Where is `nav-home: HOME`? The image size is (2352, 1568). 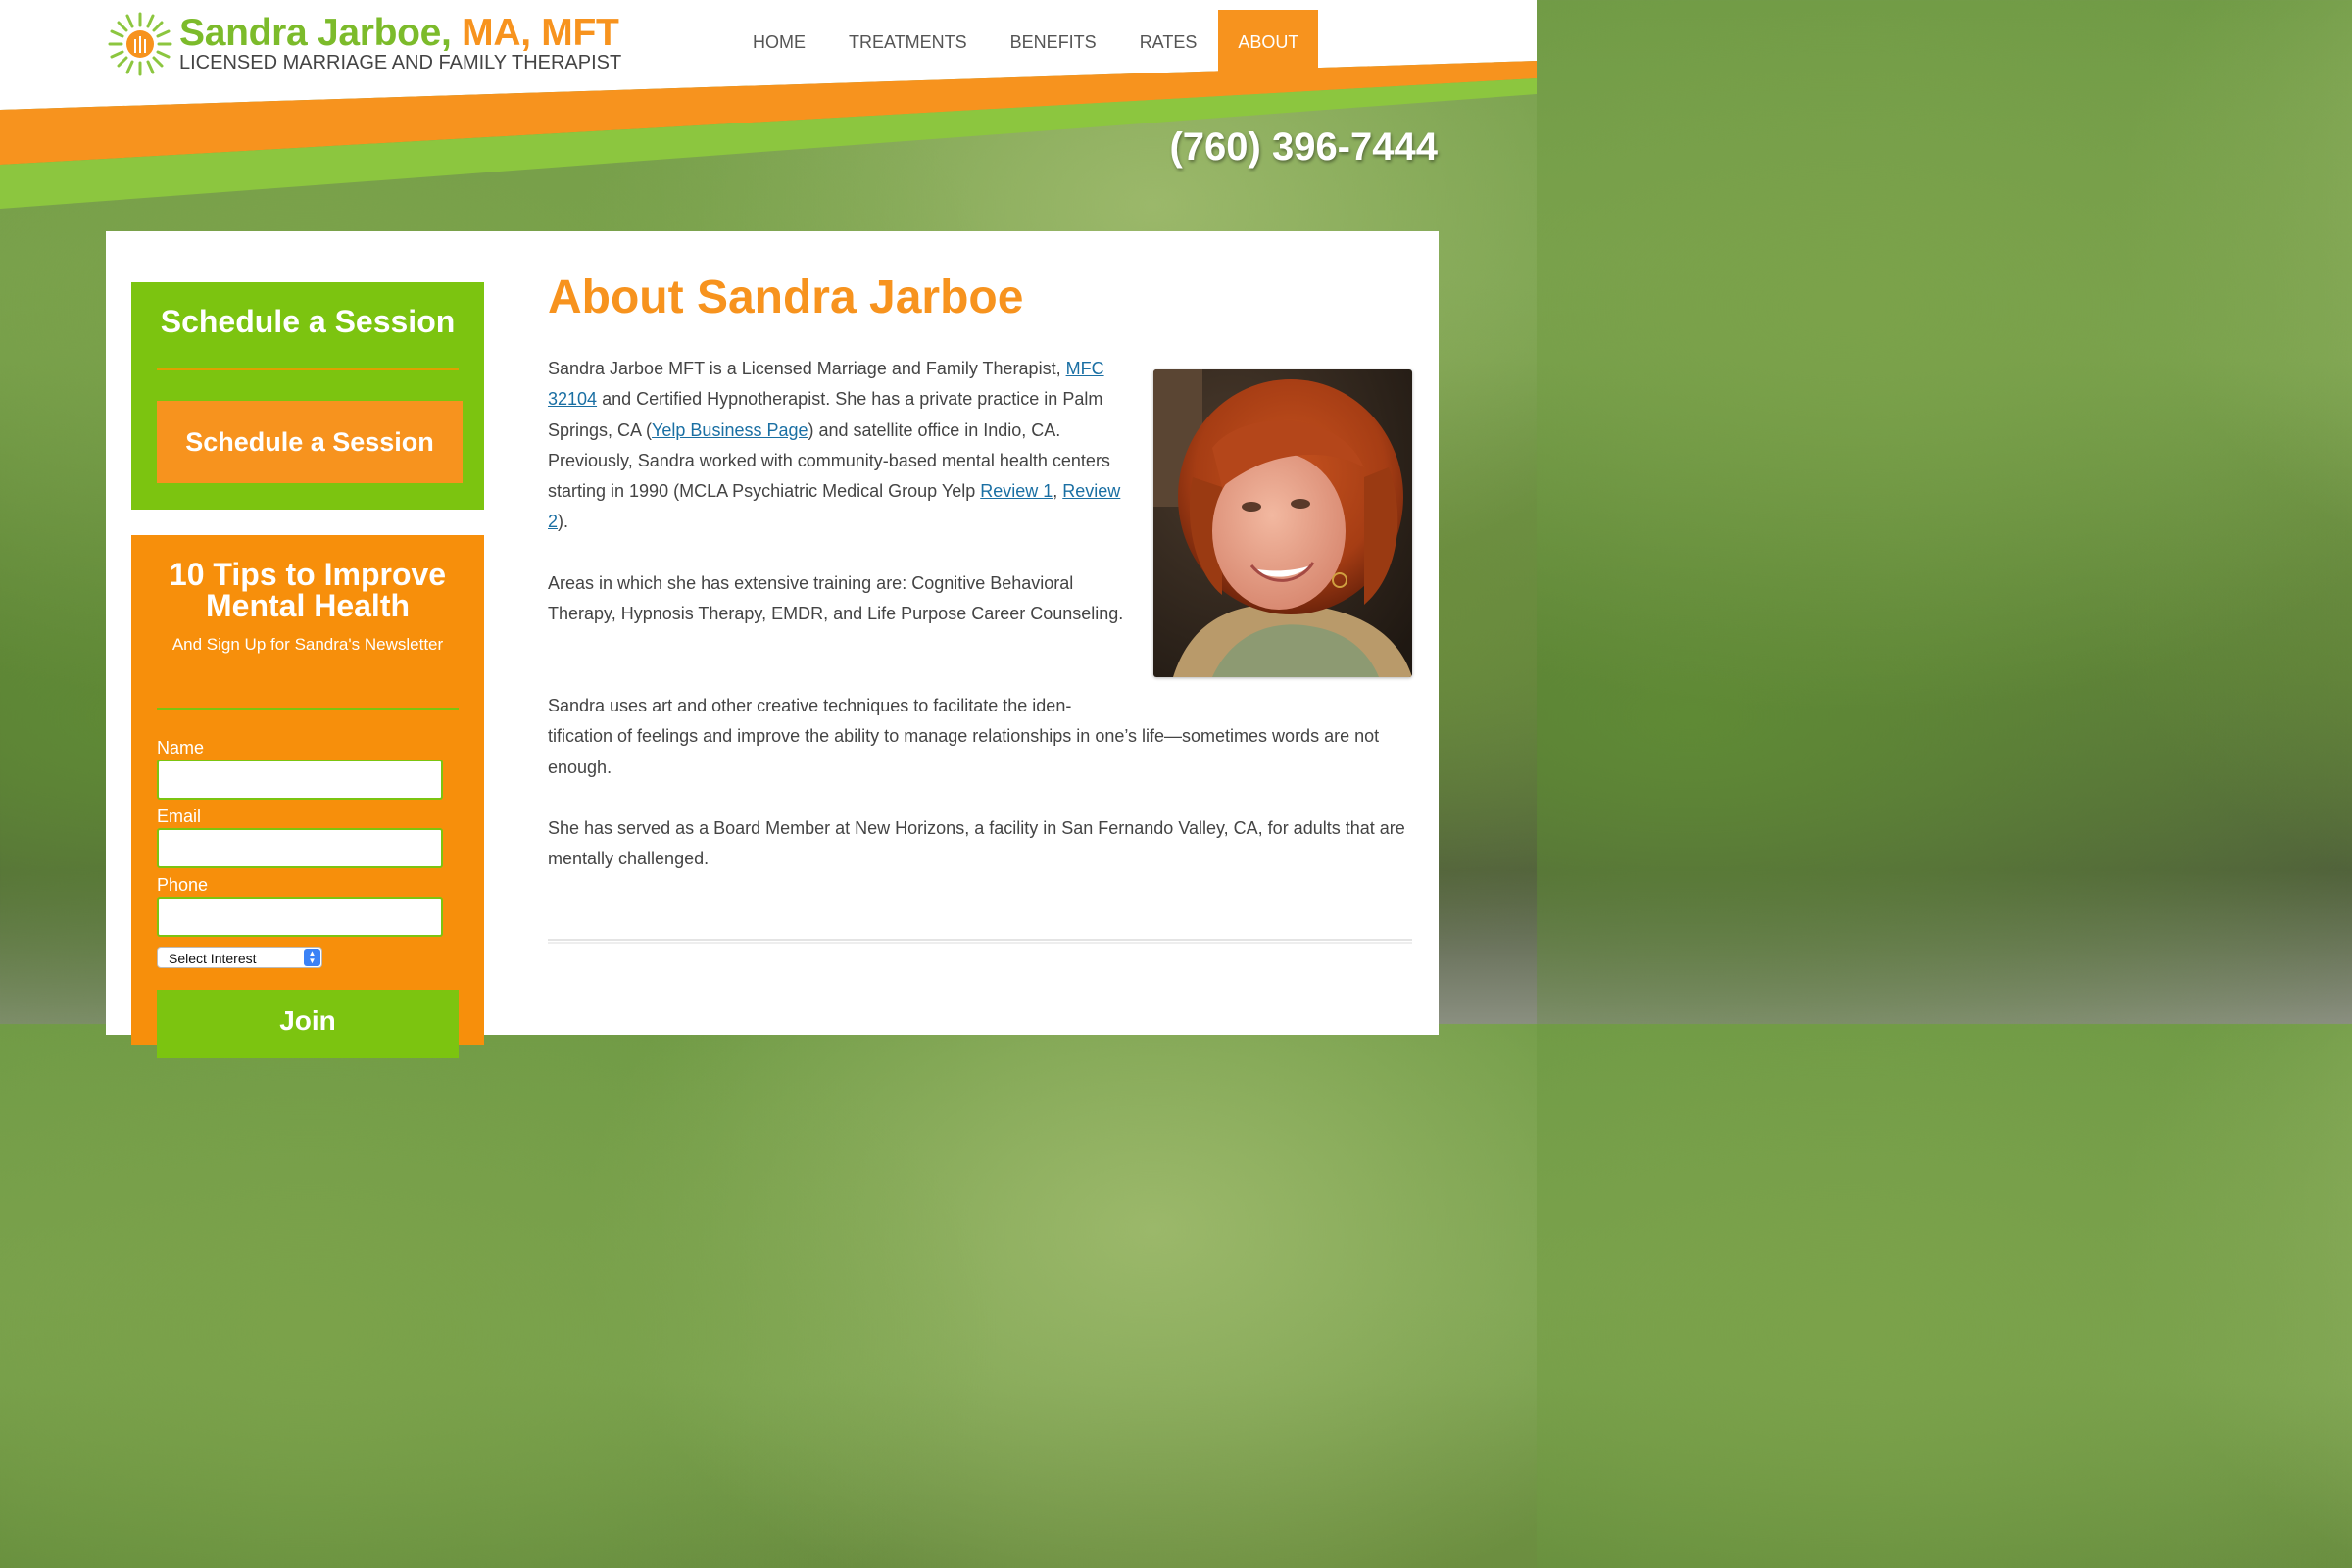 nav-home: HOME is located at coordinates (779, 42).